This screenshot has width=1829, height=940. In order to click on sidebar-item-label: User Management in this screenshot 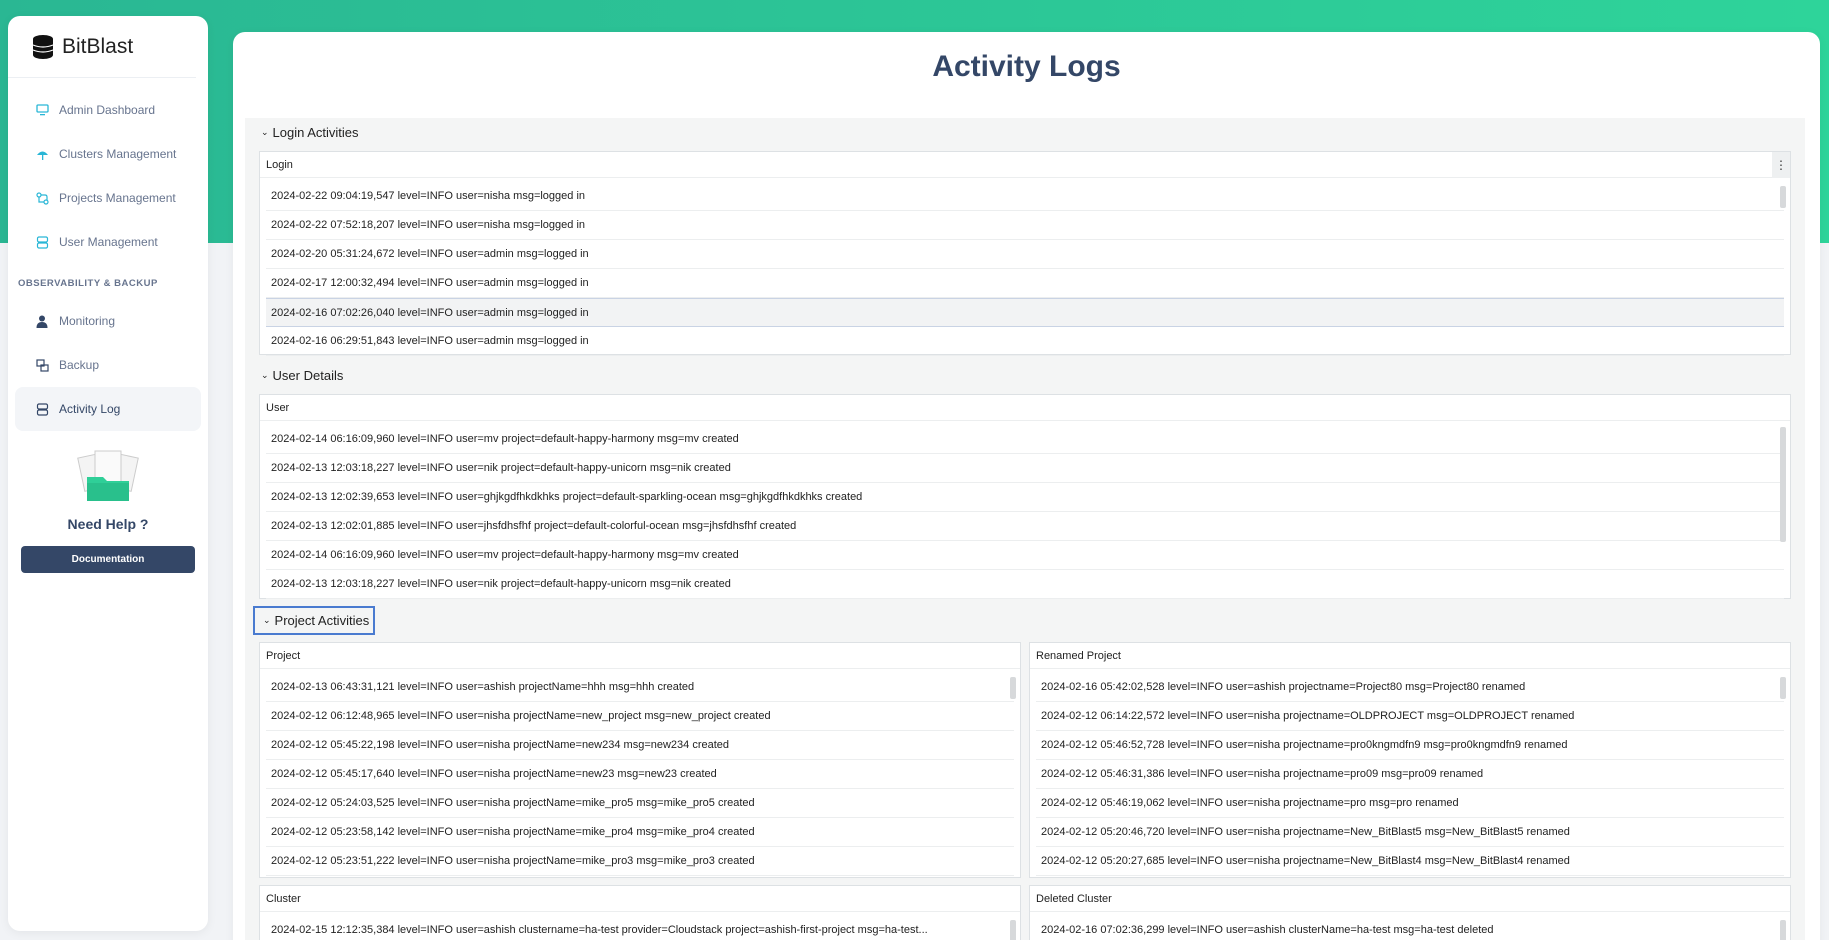, I will do `click(108, 242)`.